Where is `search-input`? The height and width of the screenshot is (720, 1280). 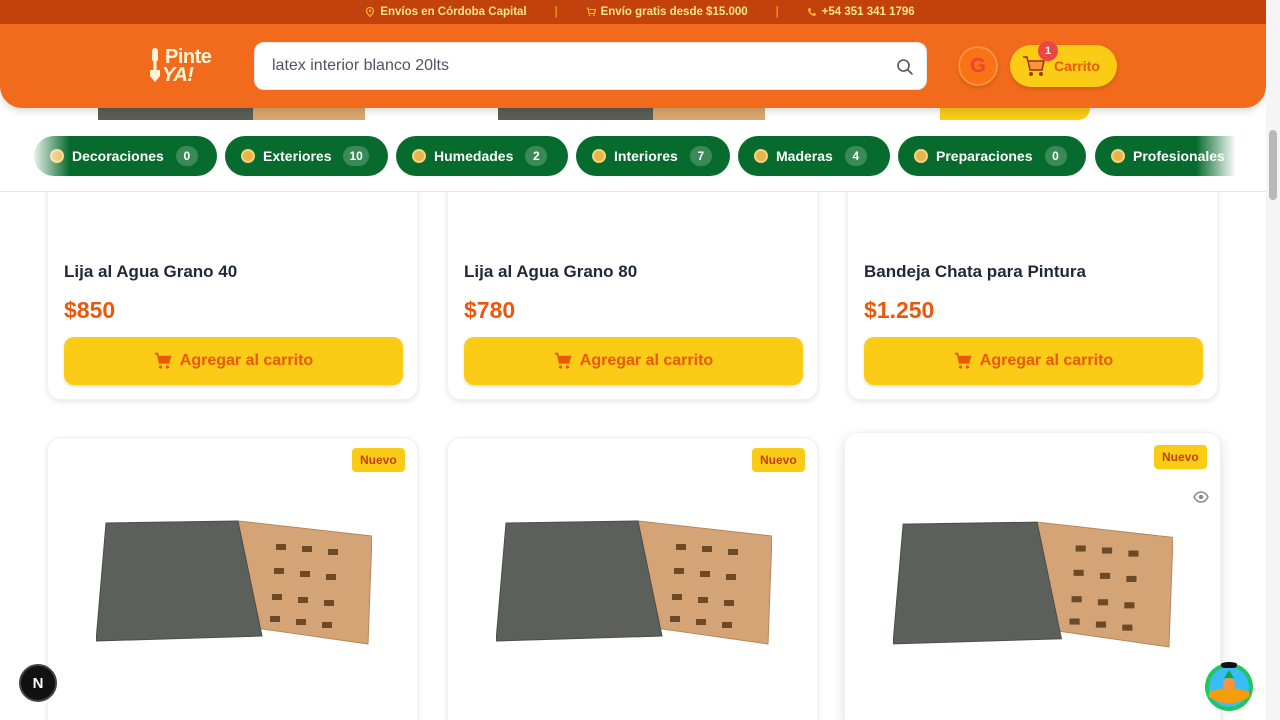 search-input is located at coordinates (572, 66).